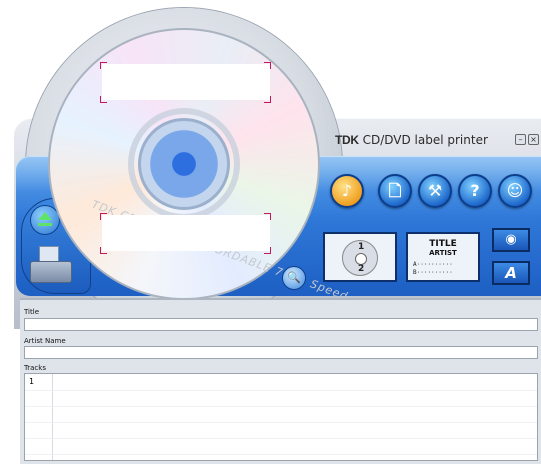  What do you see at coordinates (281, 324) in the screenshot?
I see `title-field` at bounding box center [281, 324].